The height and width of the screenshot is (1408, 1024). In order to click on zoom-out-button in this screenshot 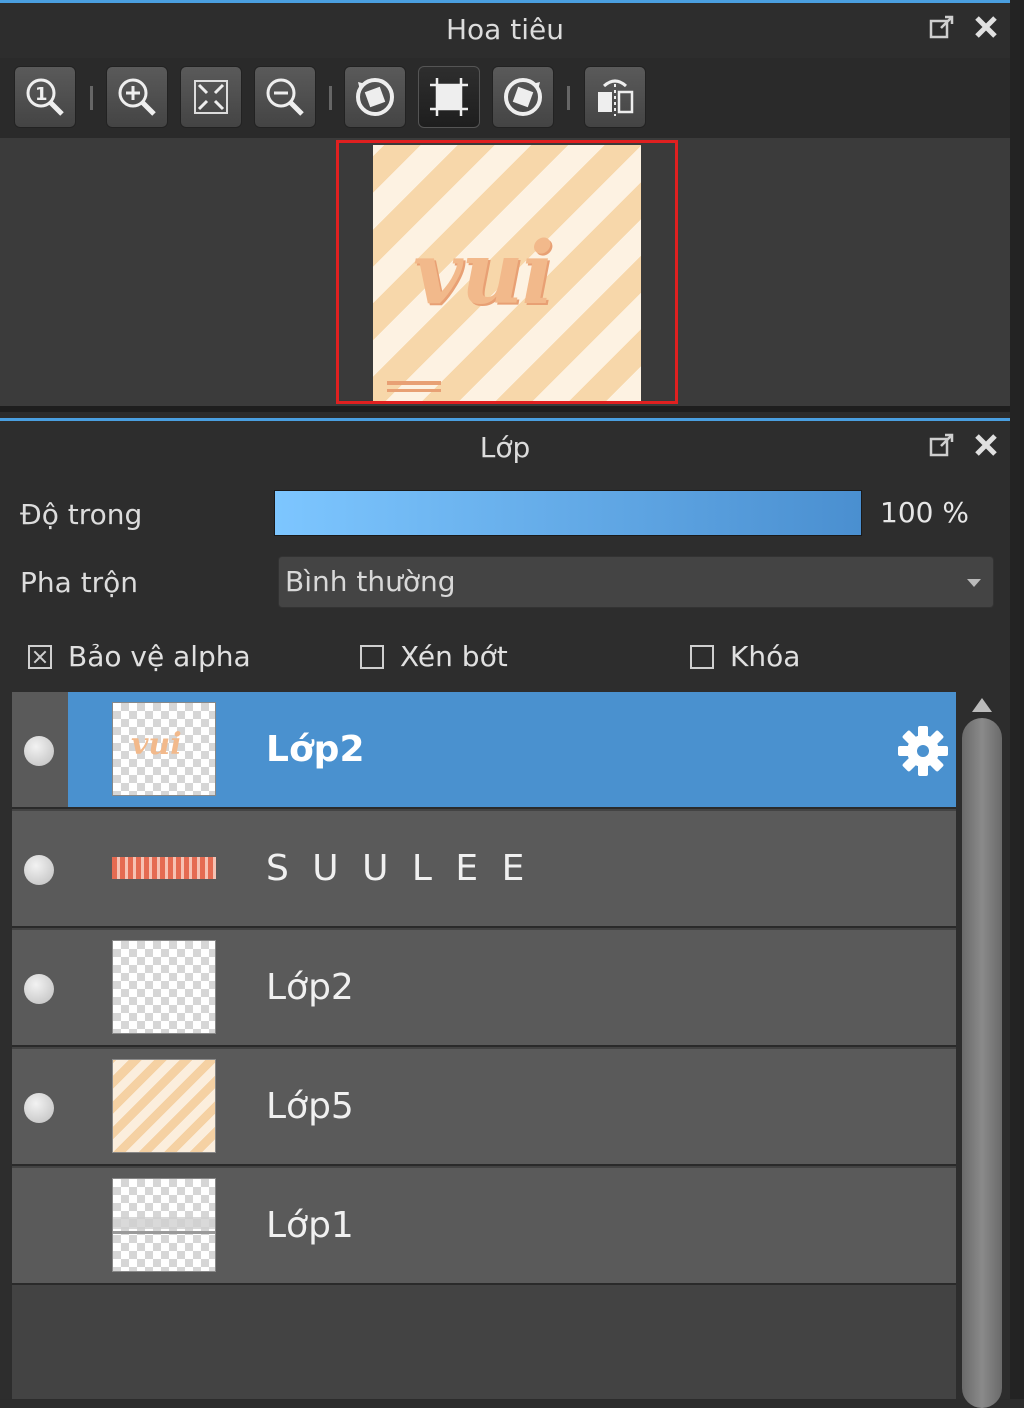, I will do `click(285, 97)`.